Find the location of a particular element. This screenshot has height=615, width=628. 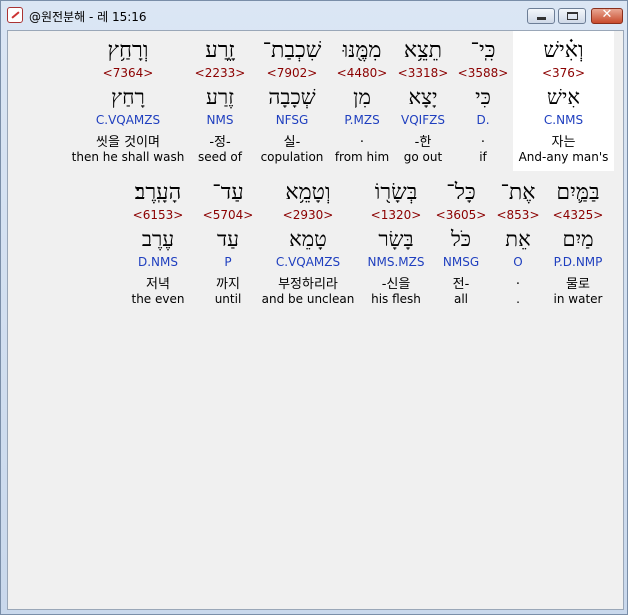

parsing-code: NMS.MZS is located at coordinates (396, 262).